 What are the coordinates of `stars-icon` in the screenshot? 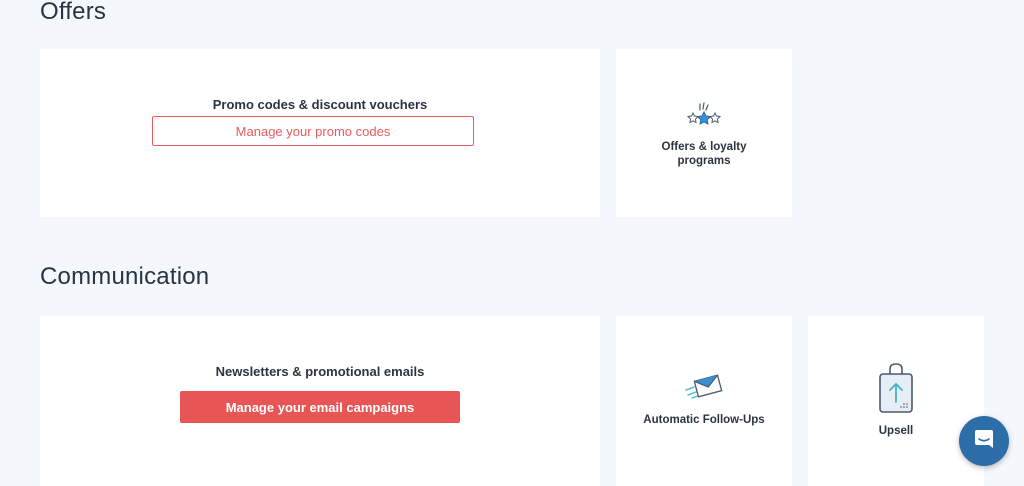 It's located at (704, 117).